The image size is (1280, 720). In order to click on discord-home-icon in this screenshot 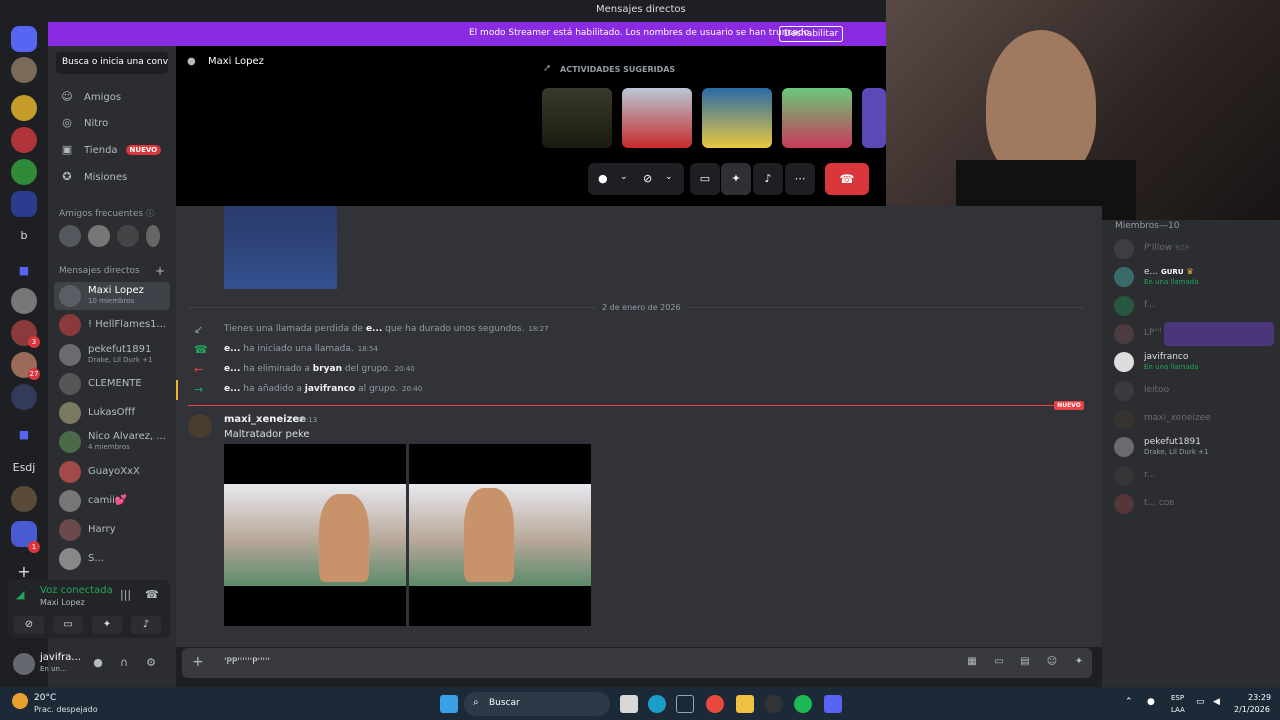, I will do `click(24, 39)`.